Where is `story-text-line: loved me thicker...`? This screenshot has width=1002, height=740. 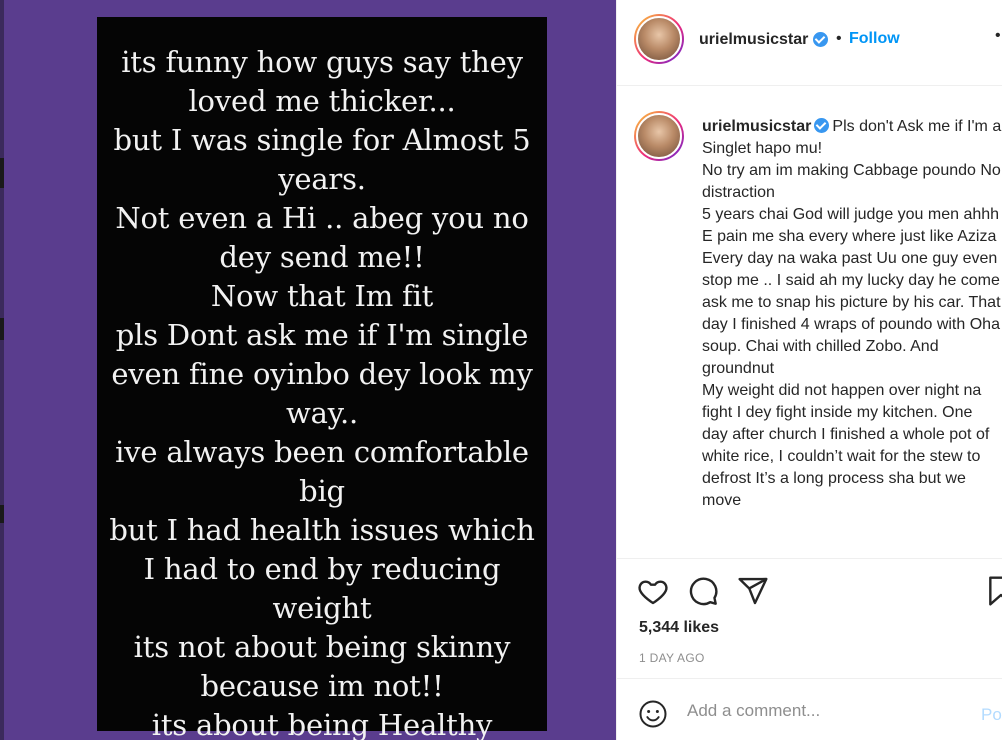 story-text-line: loved me thicker... is located at coordinates (322, 101).